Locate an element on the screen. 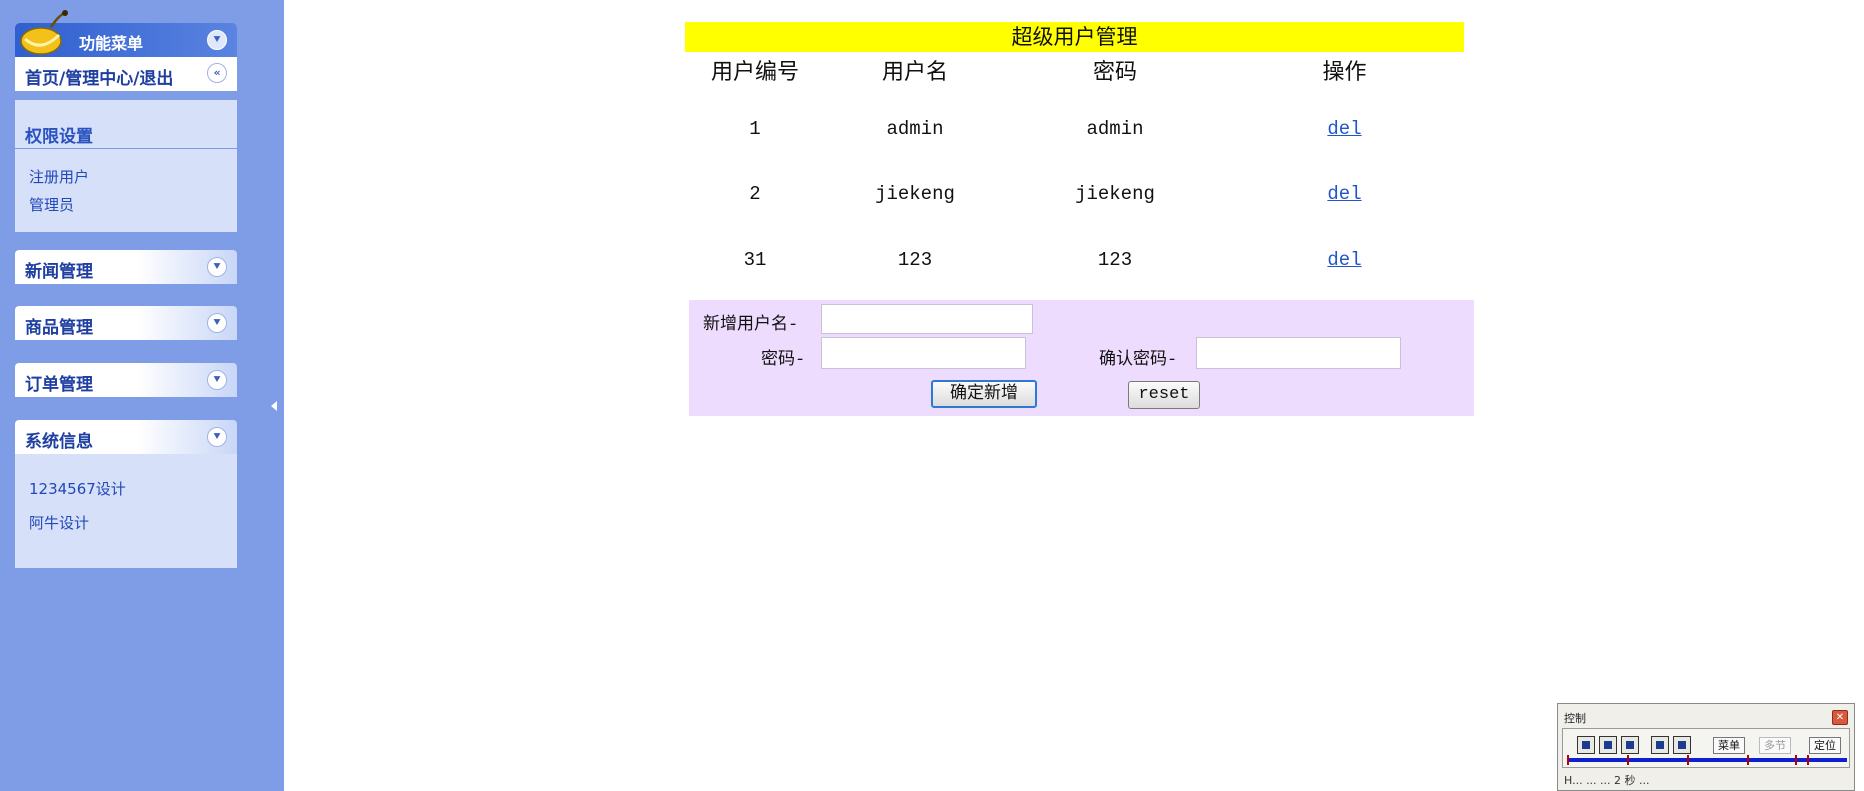 The width and height of the screenshot is (1864, 791). permissions-panel: 权限设置 注册用户 管理员 is located at coordinates (126, 166).